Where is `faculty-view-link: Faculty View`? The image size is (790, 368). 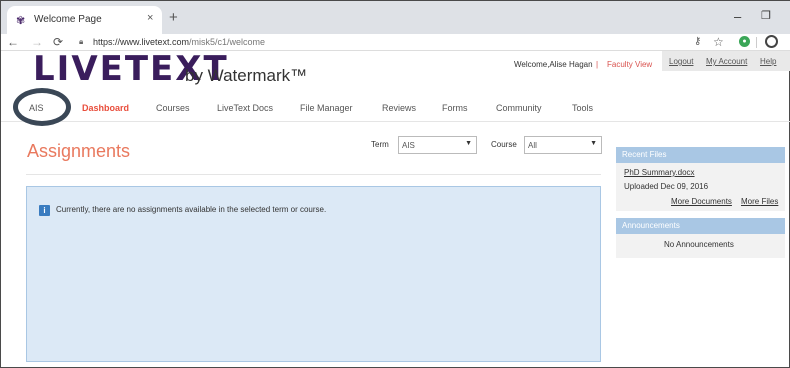 faculty-view-link: Faculty View is located at coordinates (629, 64).